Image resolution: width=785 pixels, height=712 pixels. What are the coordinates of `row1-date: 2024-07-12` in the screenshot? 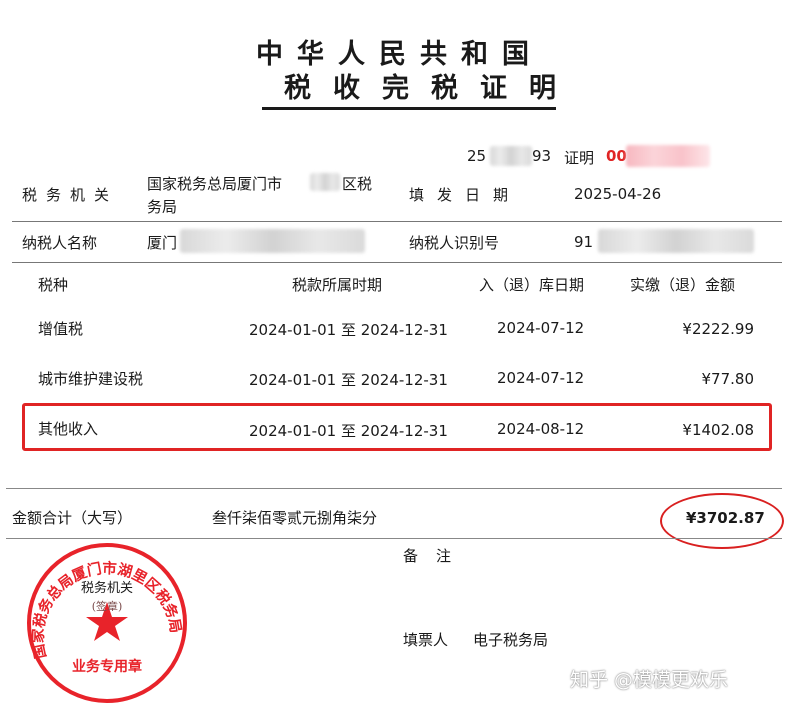 It's located at (541, 328).